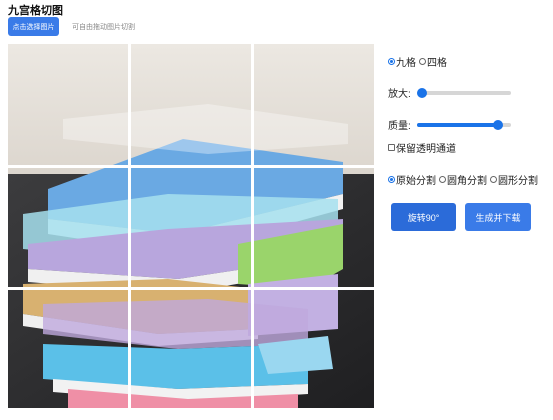 The image size is (553, 420). What do you see at coordinates (457, 124) in the screenshot?
I see `quality-slider-fill` at bounding box center [457, 124].